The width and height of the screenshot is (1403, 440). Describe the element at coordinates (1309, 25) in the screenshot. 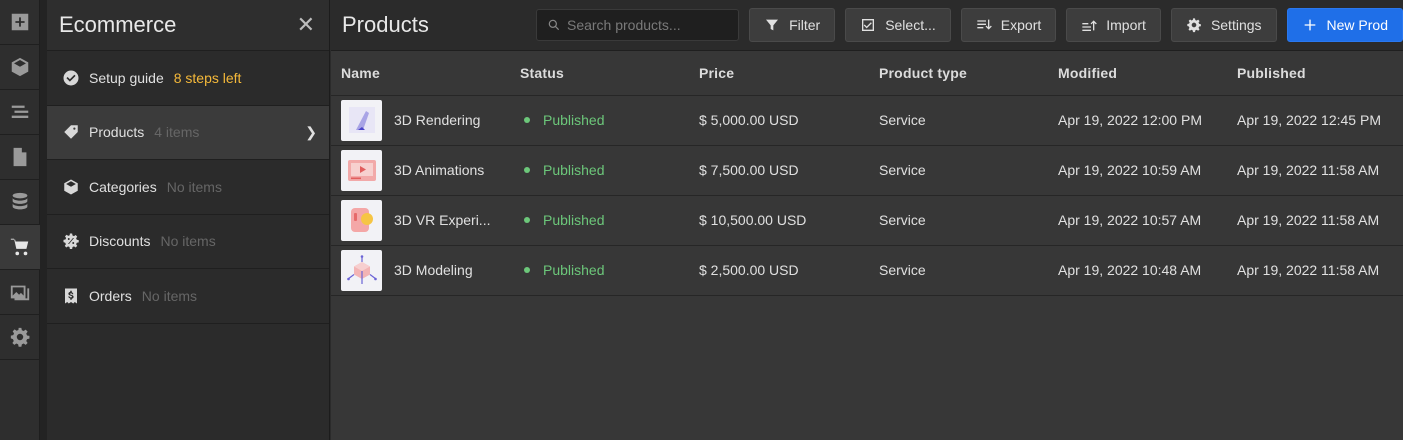

I see `plus-icon` at that location.